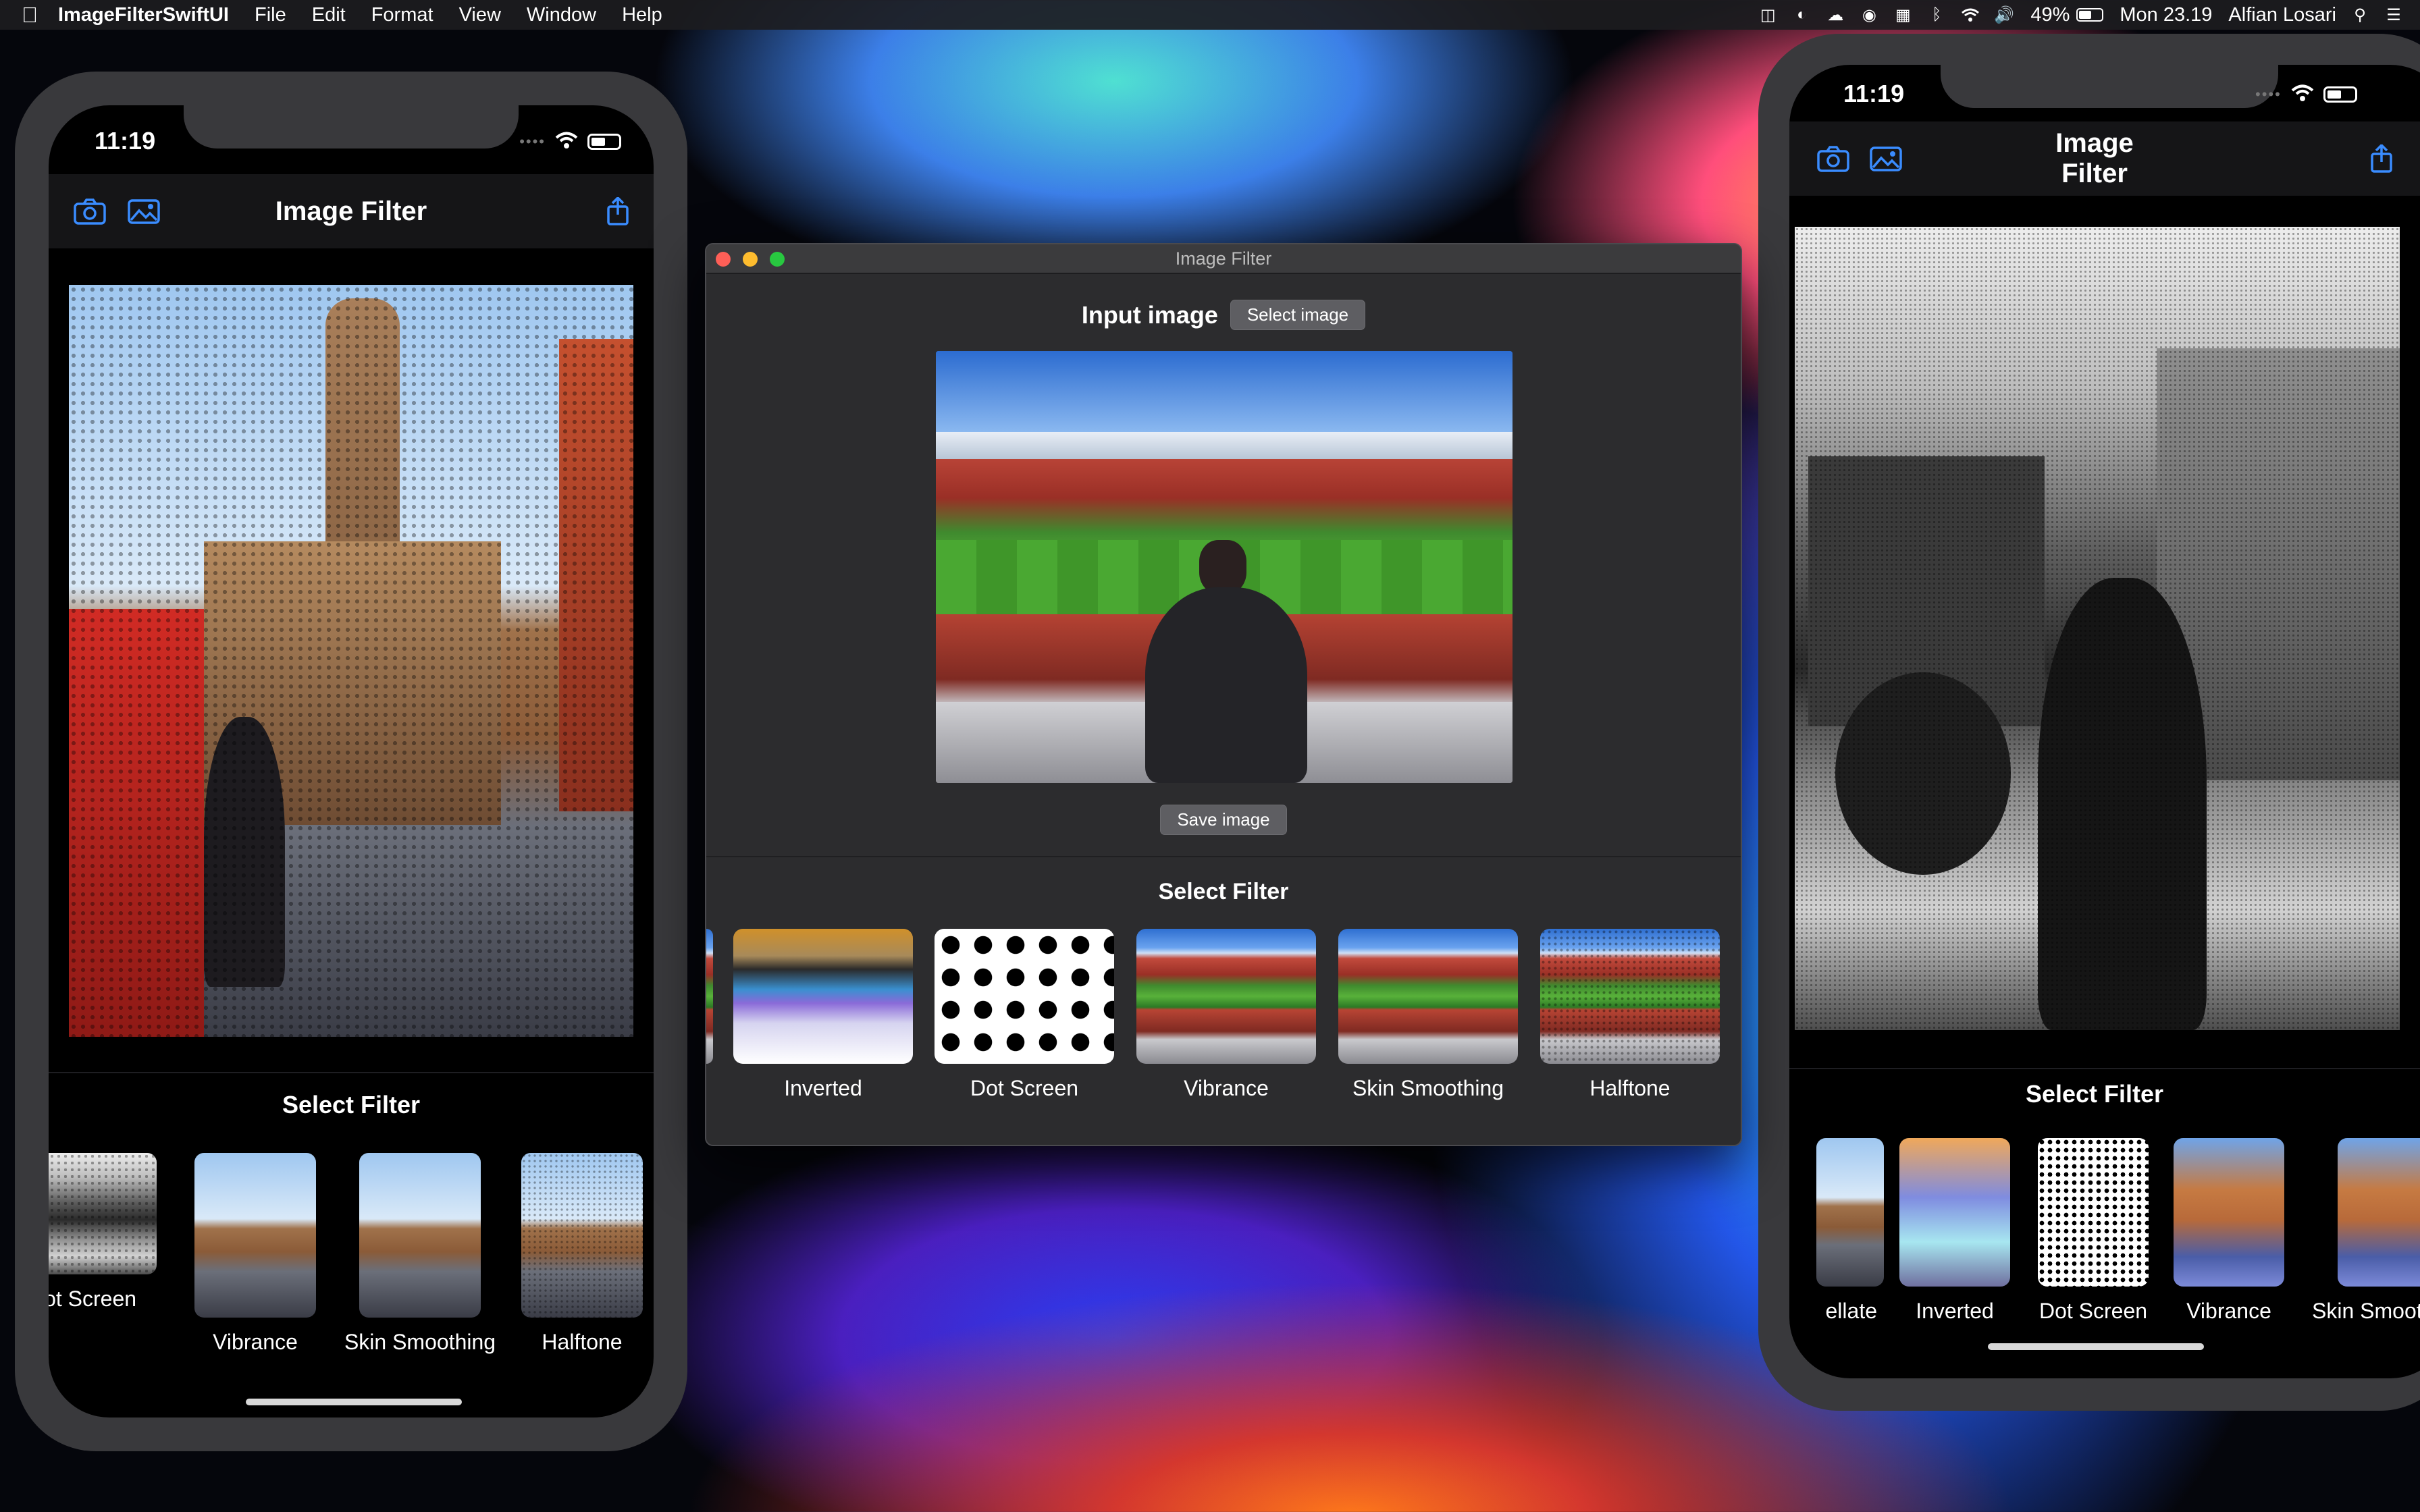 The width and height of the screenshot is (2420, 1512). Describe the element at coordinates (1835, 15) in the screenshot. I see `cloud-icon: ☁` at that location.